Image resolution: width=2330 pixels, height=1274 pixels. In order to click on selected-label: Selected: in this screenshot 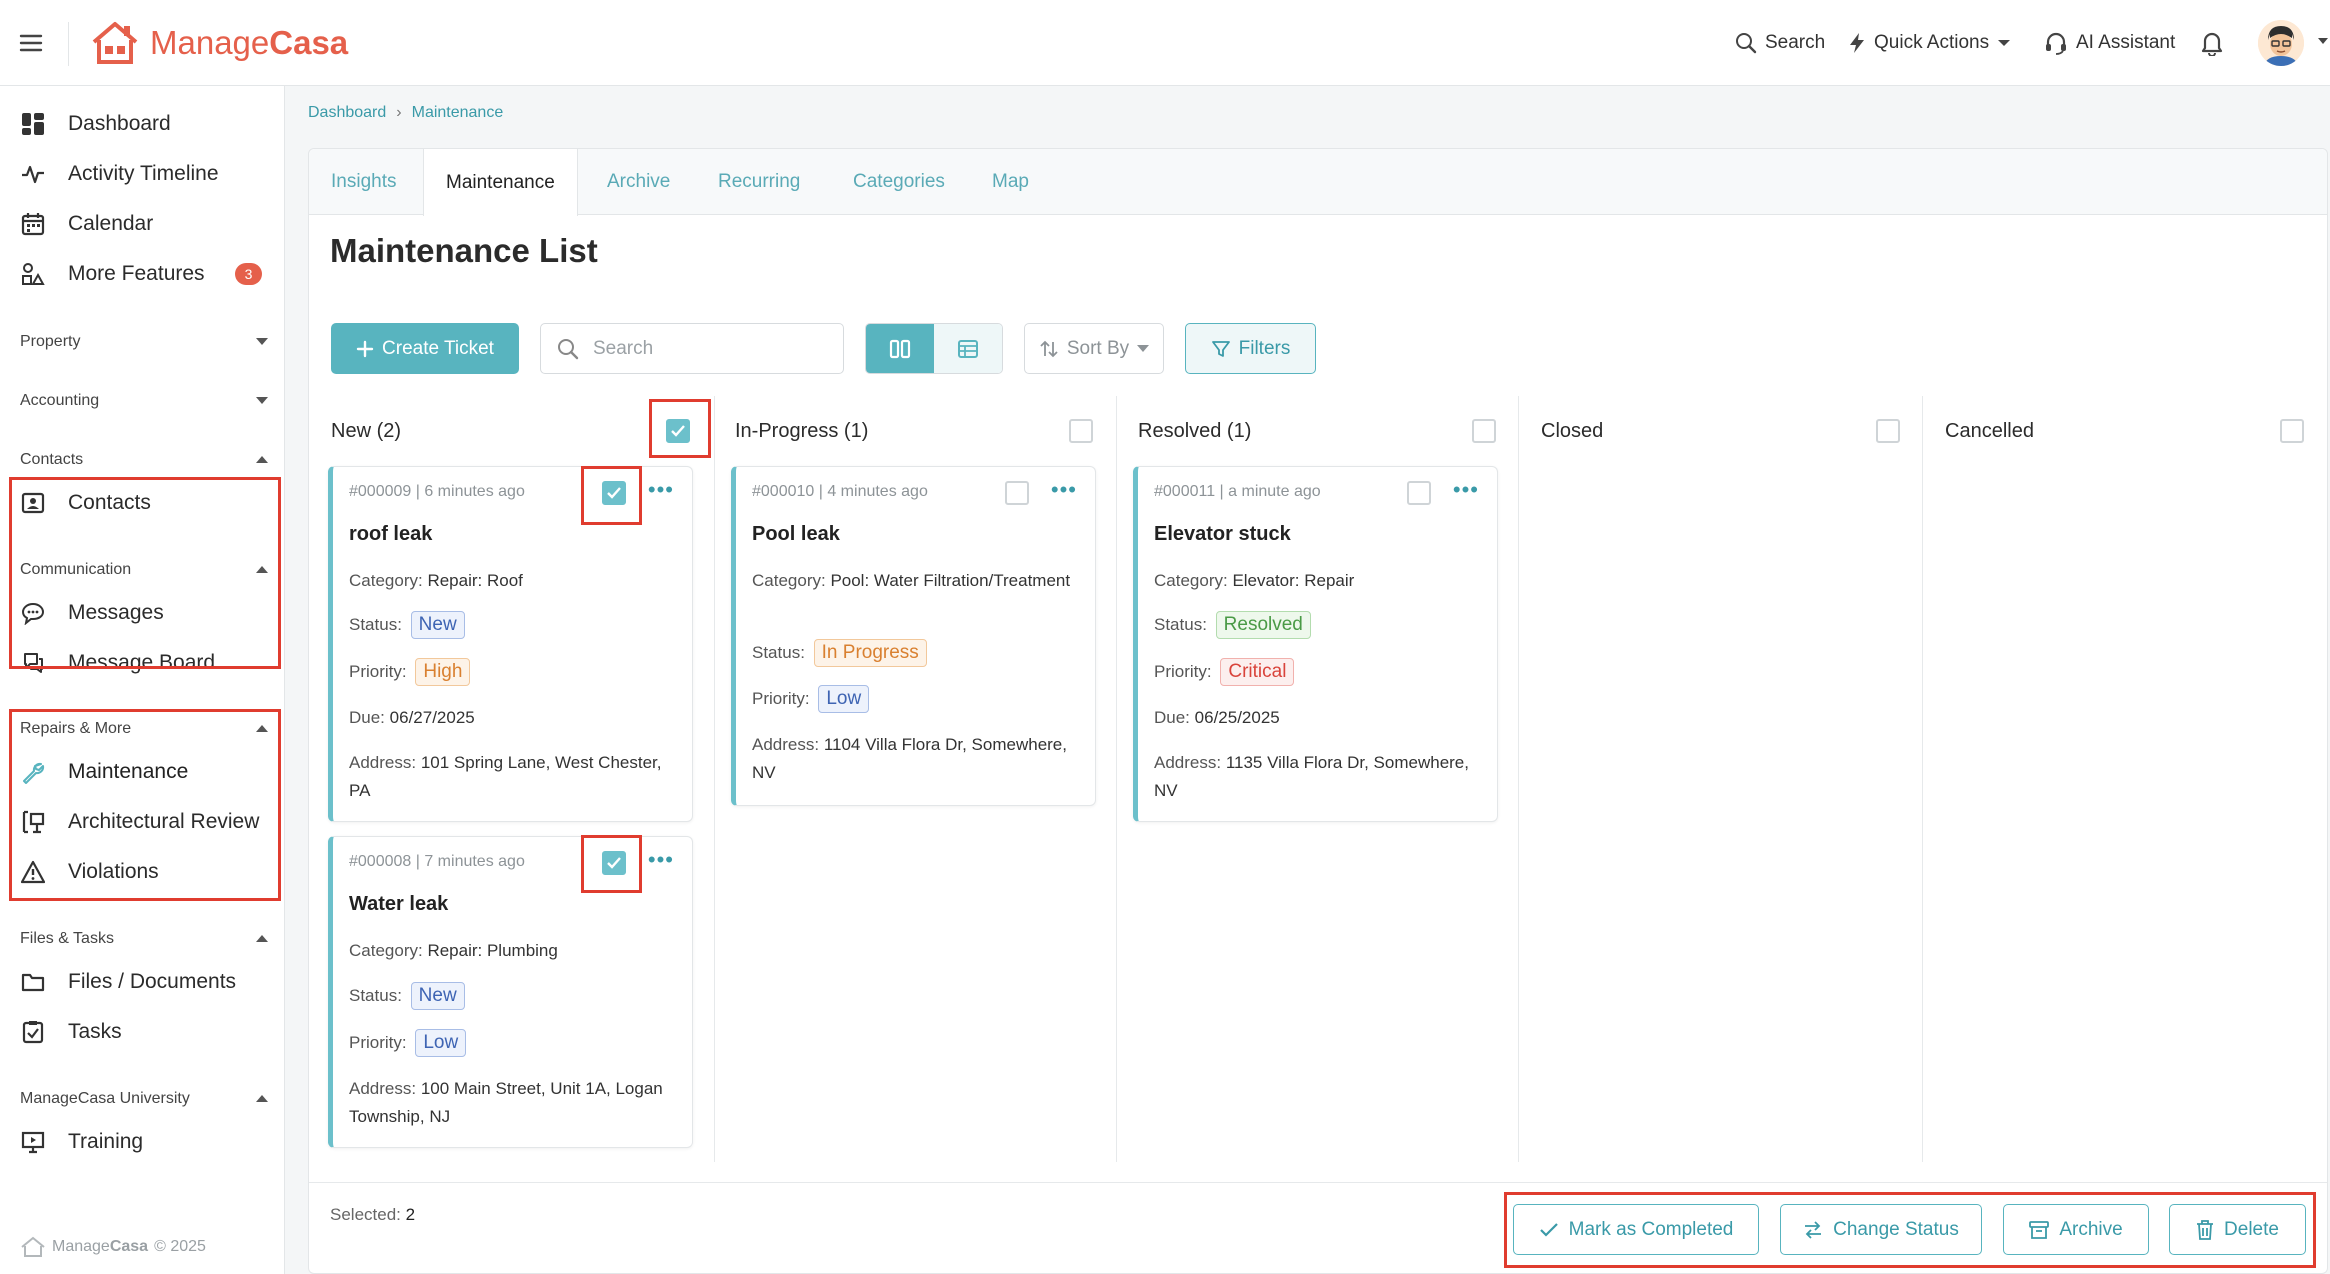, I will do `click(365, 1214)`.